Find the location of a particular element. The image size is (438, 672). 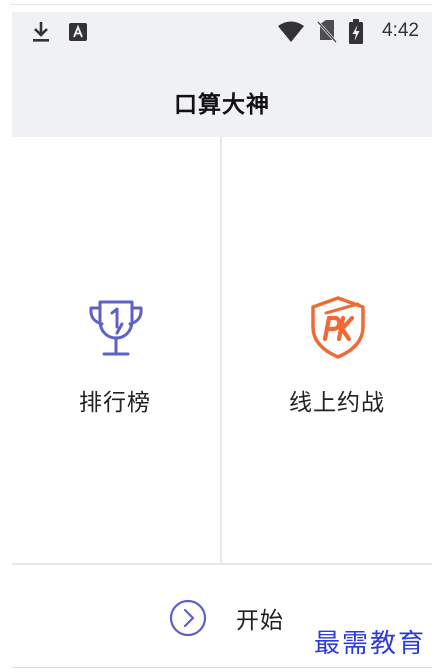

wifi-icon is located at coordinates (291, 31).